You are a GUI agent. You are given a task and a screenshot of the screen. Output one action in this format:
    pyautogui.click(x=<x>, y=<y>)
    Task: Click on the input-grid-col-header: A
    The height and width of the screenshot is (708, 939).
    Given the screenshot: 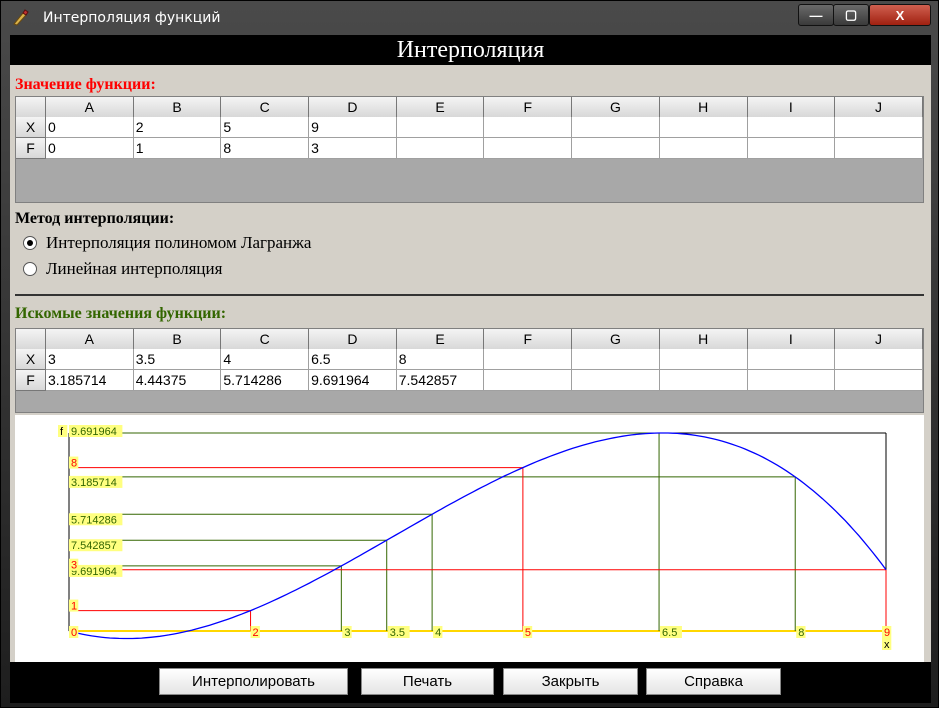 What is the action you would take?
    pyautogui.click(x=90, y=107)
    